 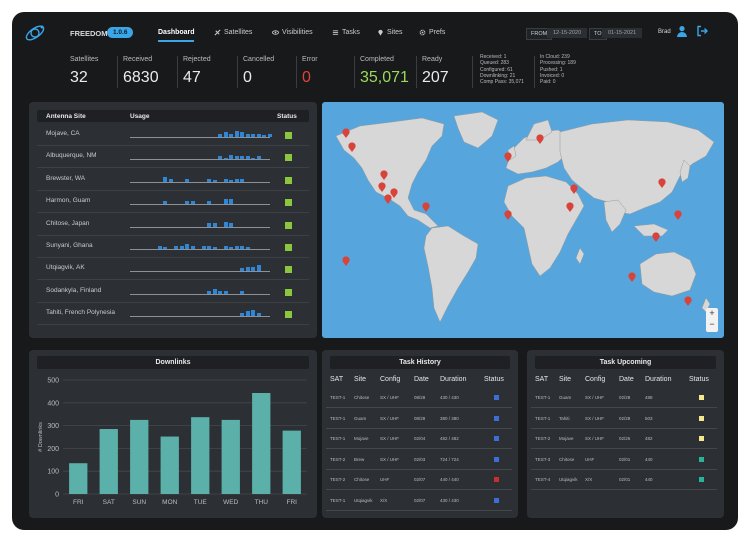 I want to click on table-row: TEST-1 Chitose SX / UHF 08/28 430 / 430, so click(x=419, y=398).